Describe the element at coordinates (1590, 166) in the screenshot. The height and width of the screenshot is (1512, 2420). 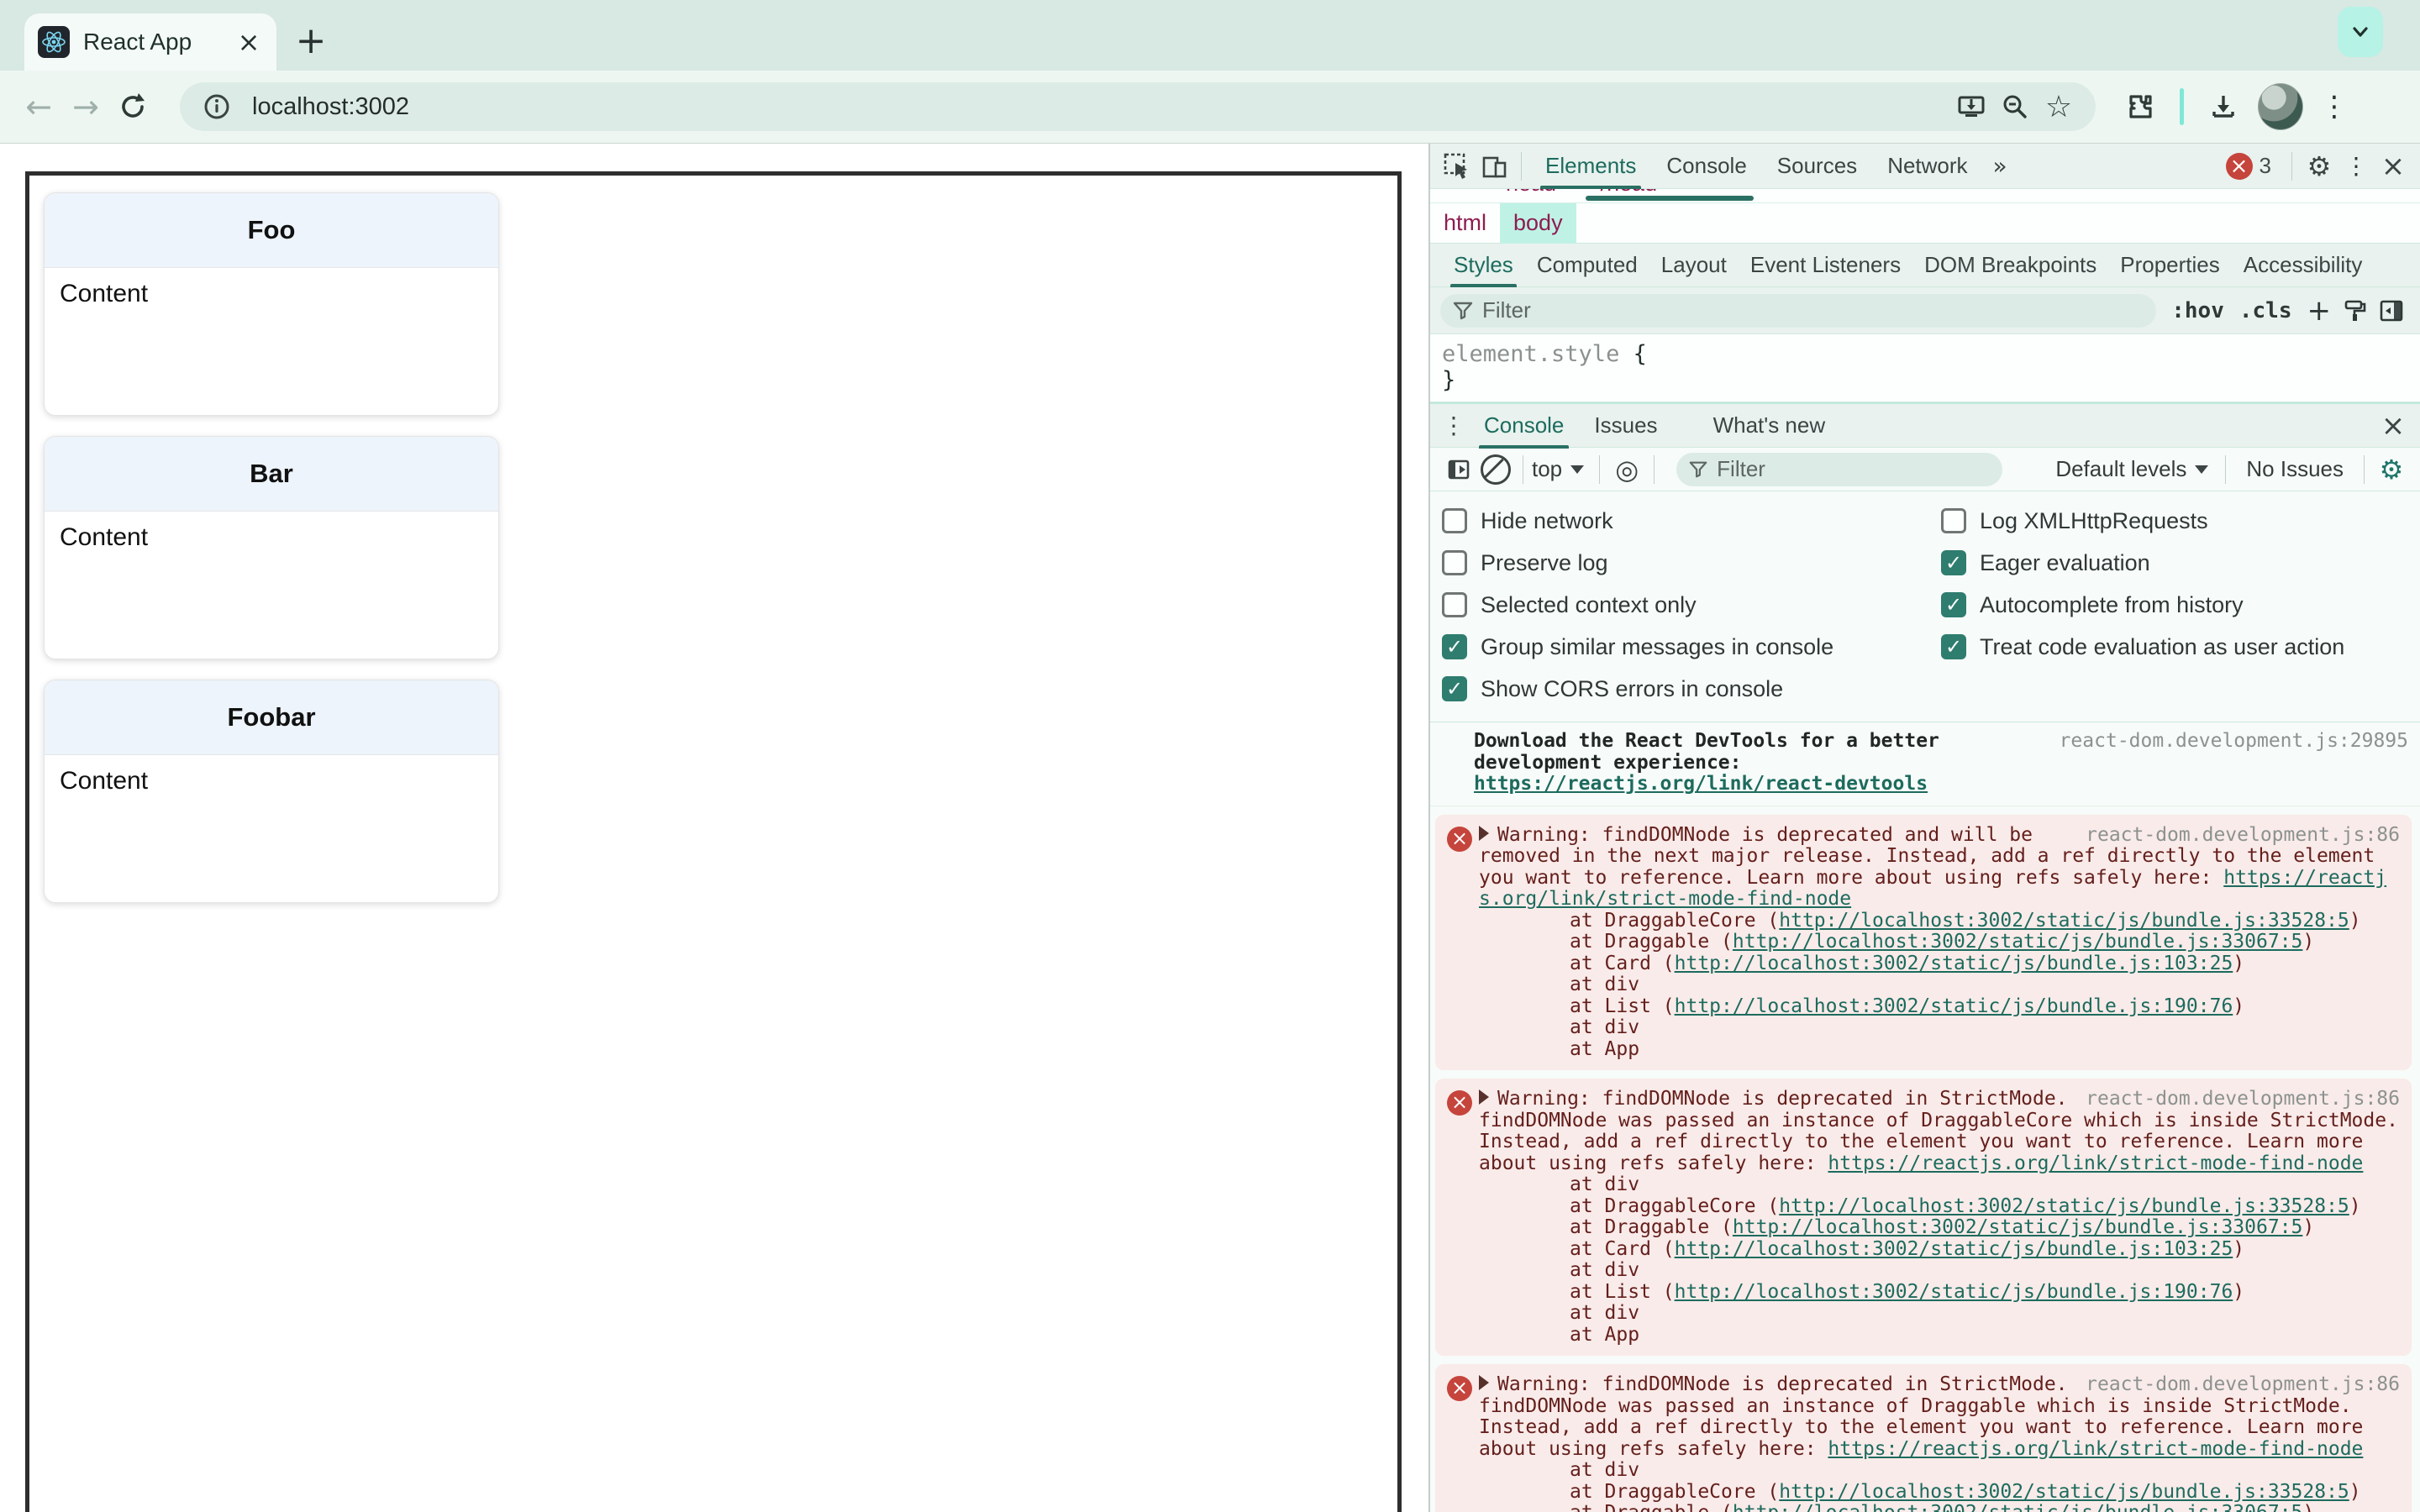
I see `tab-elements: Elements` at that location.